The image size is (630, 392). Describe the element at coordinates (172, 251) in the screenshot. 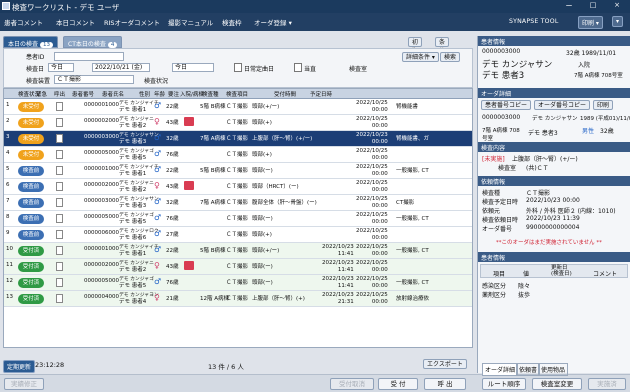

I see `patient-age: 22歳` at that location.